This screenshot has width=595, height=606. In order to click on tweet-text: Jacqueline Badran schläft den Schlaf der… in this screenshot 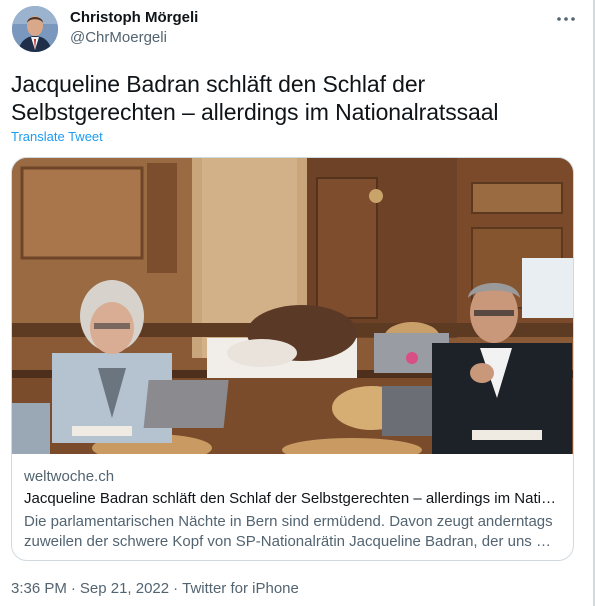, I will do `click(255, 98)`.